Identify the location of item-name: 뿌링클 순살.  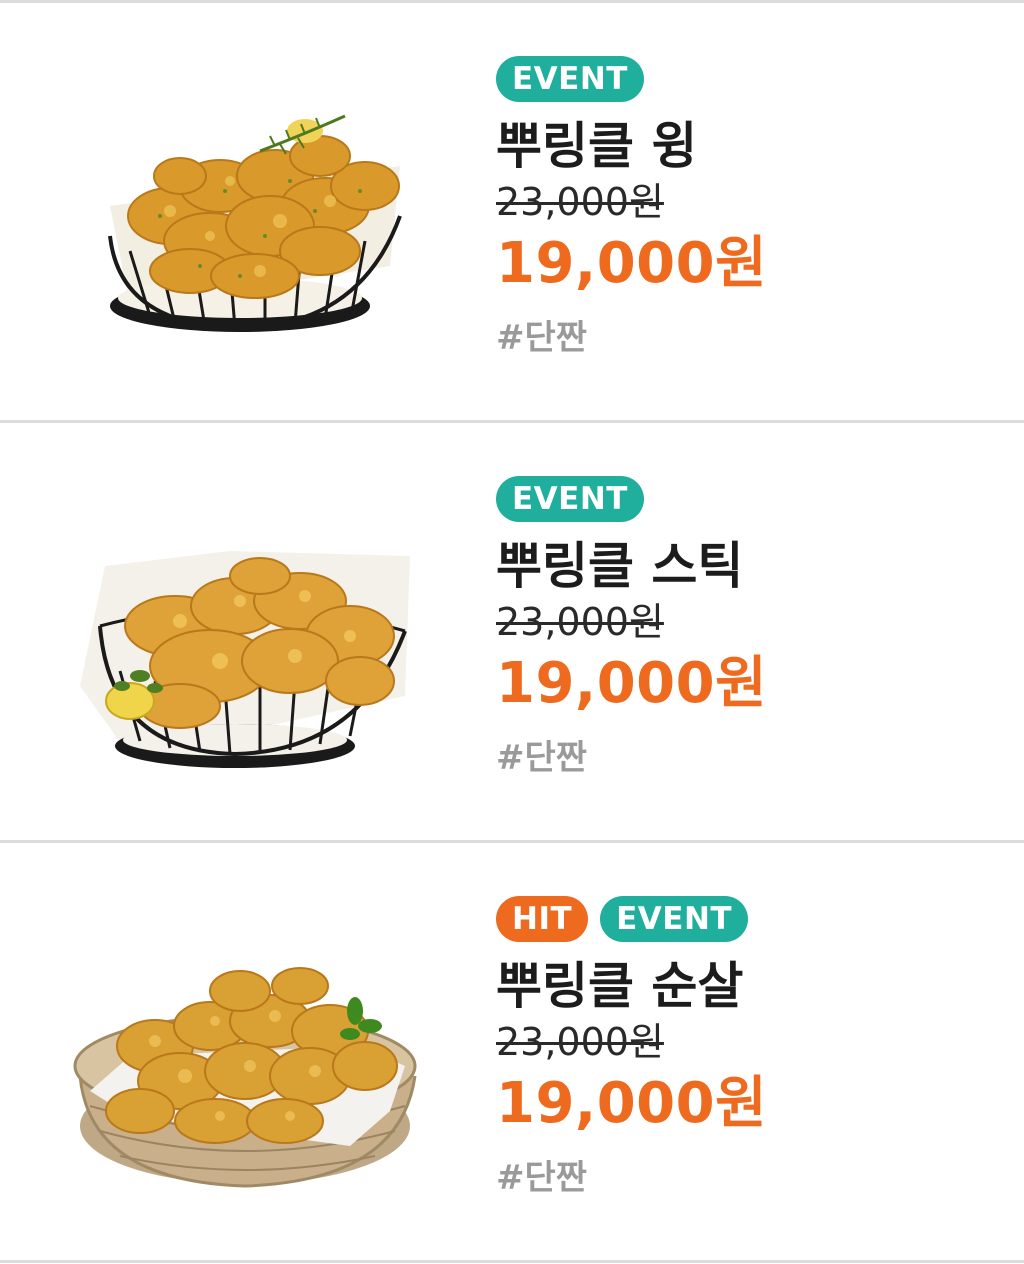
(631, 986).